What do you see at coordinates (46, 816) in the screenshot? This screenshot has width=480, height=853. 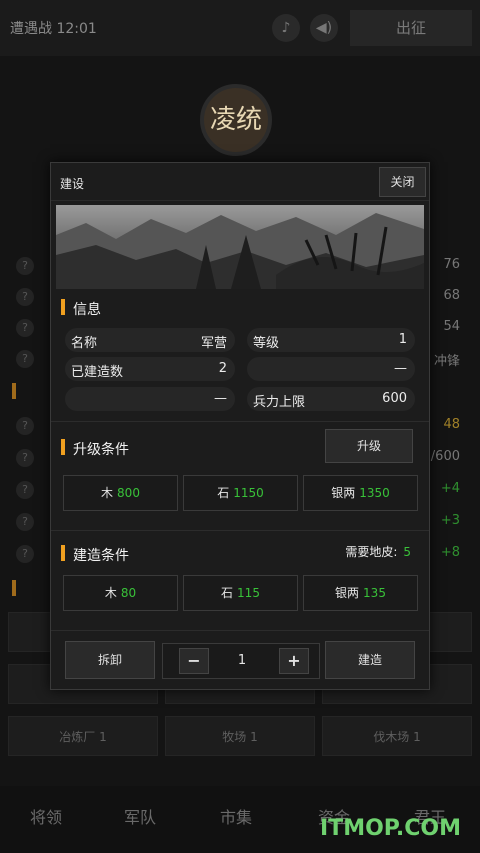 I see `nav-generals: 将领` at bounding box center [46, 816].